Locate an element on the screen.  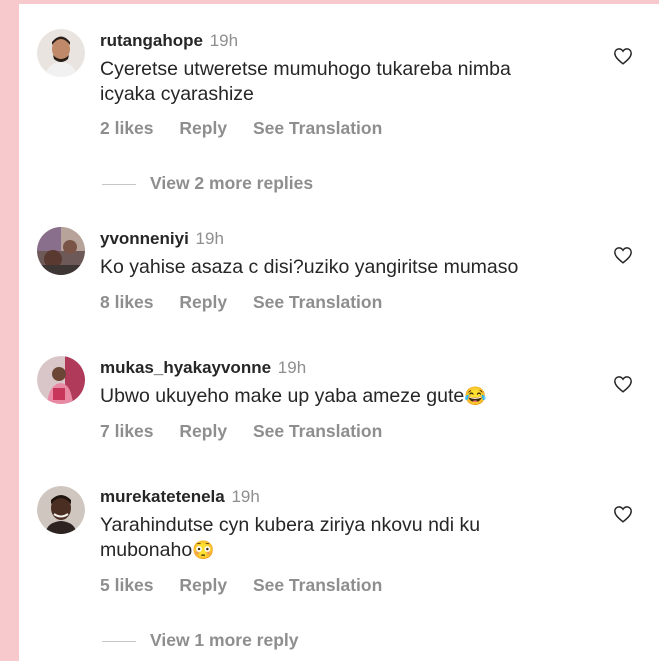
comment-meta: rutangahope 19h is located at coordinates (169, 41).